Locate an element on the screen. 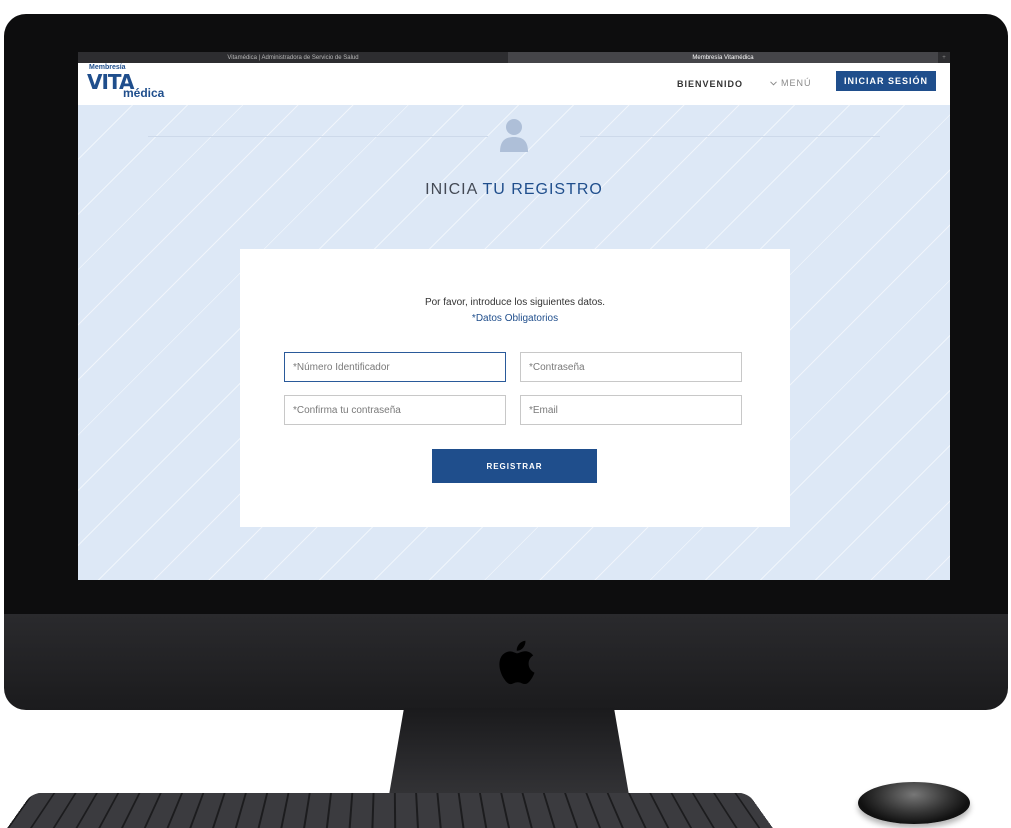  page-title-part1: INICIA is located at coordinates (454, 189).